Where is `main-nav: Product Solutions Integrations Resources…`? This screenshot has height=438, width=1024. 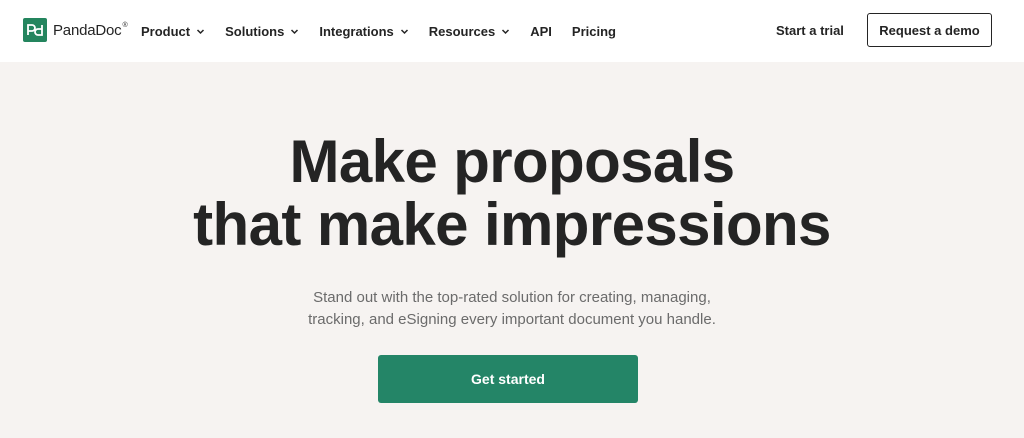 main-nav: Product Solutions Integrations Resources… is located at coordinates (388, 31).